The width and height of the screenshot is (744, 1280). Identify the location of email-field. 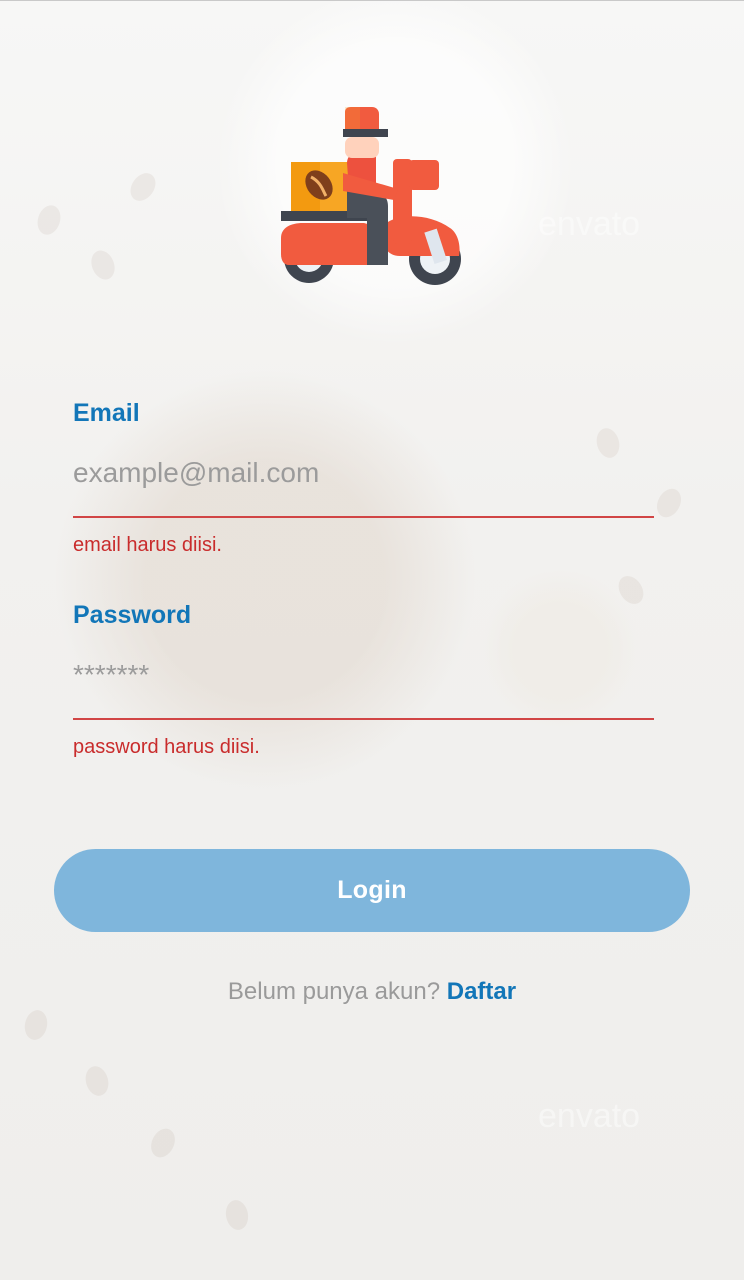
(363, 473).